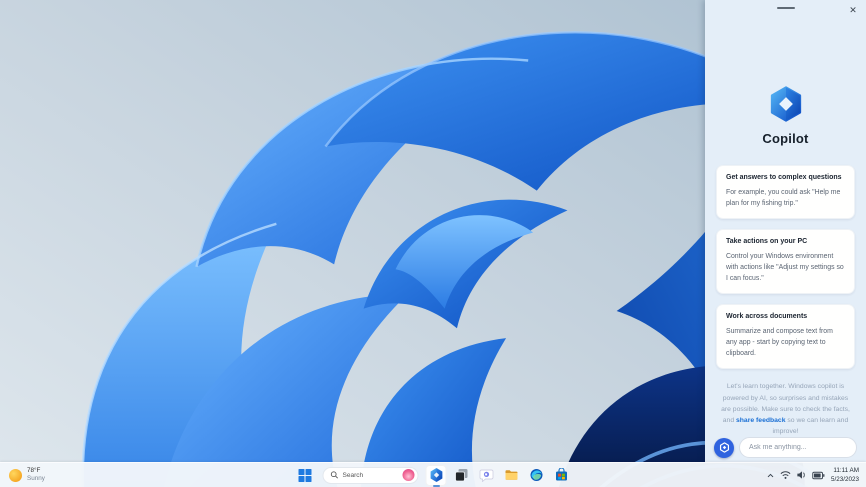 This screenshot has width=866, height=487. What do you see at coordinates (34, 470) in the screenshot?
I see `weather-temperature: 78°F` at bounding box center [34, 470].